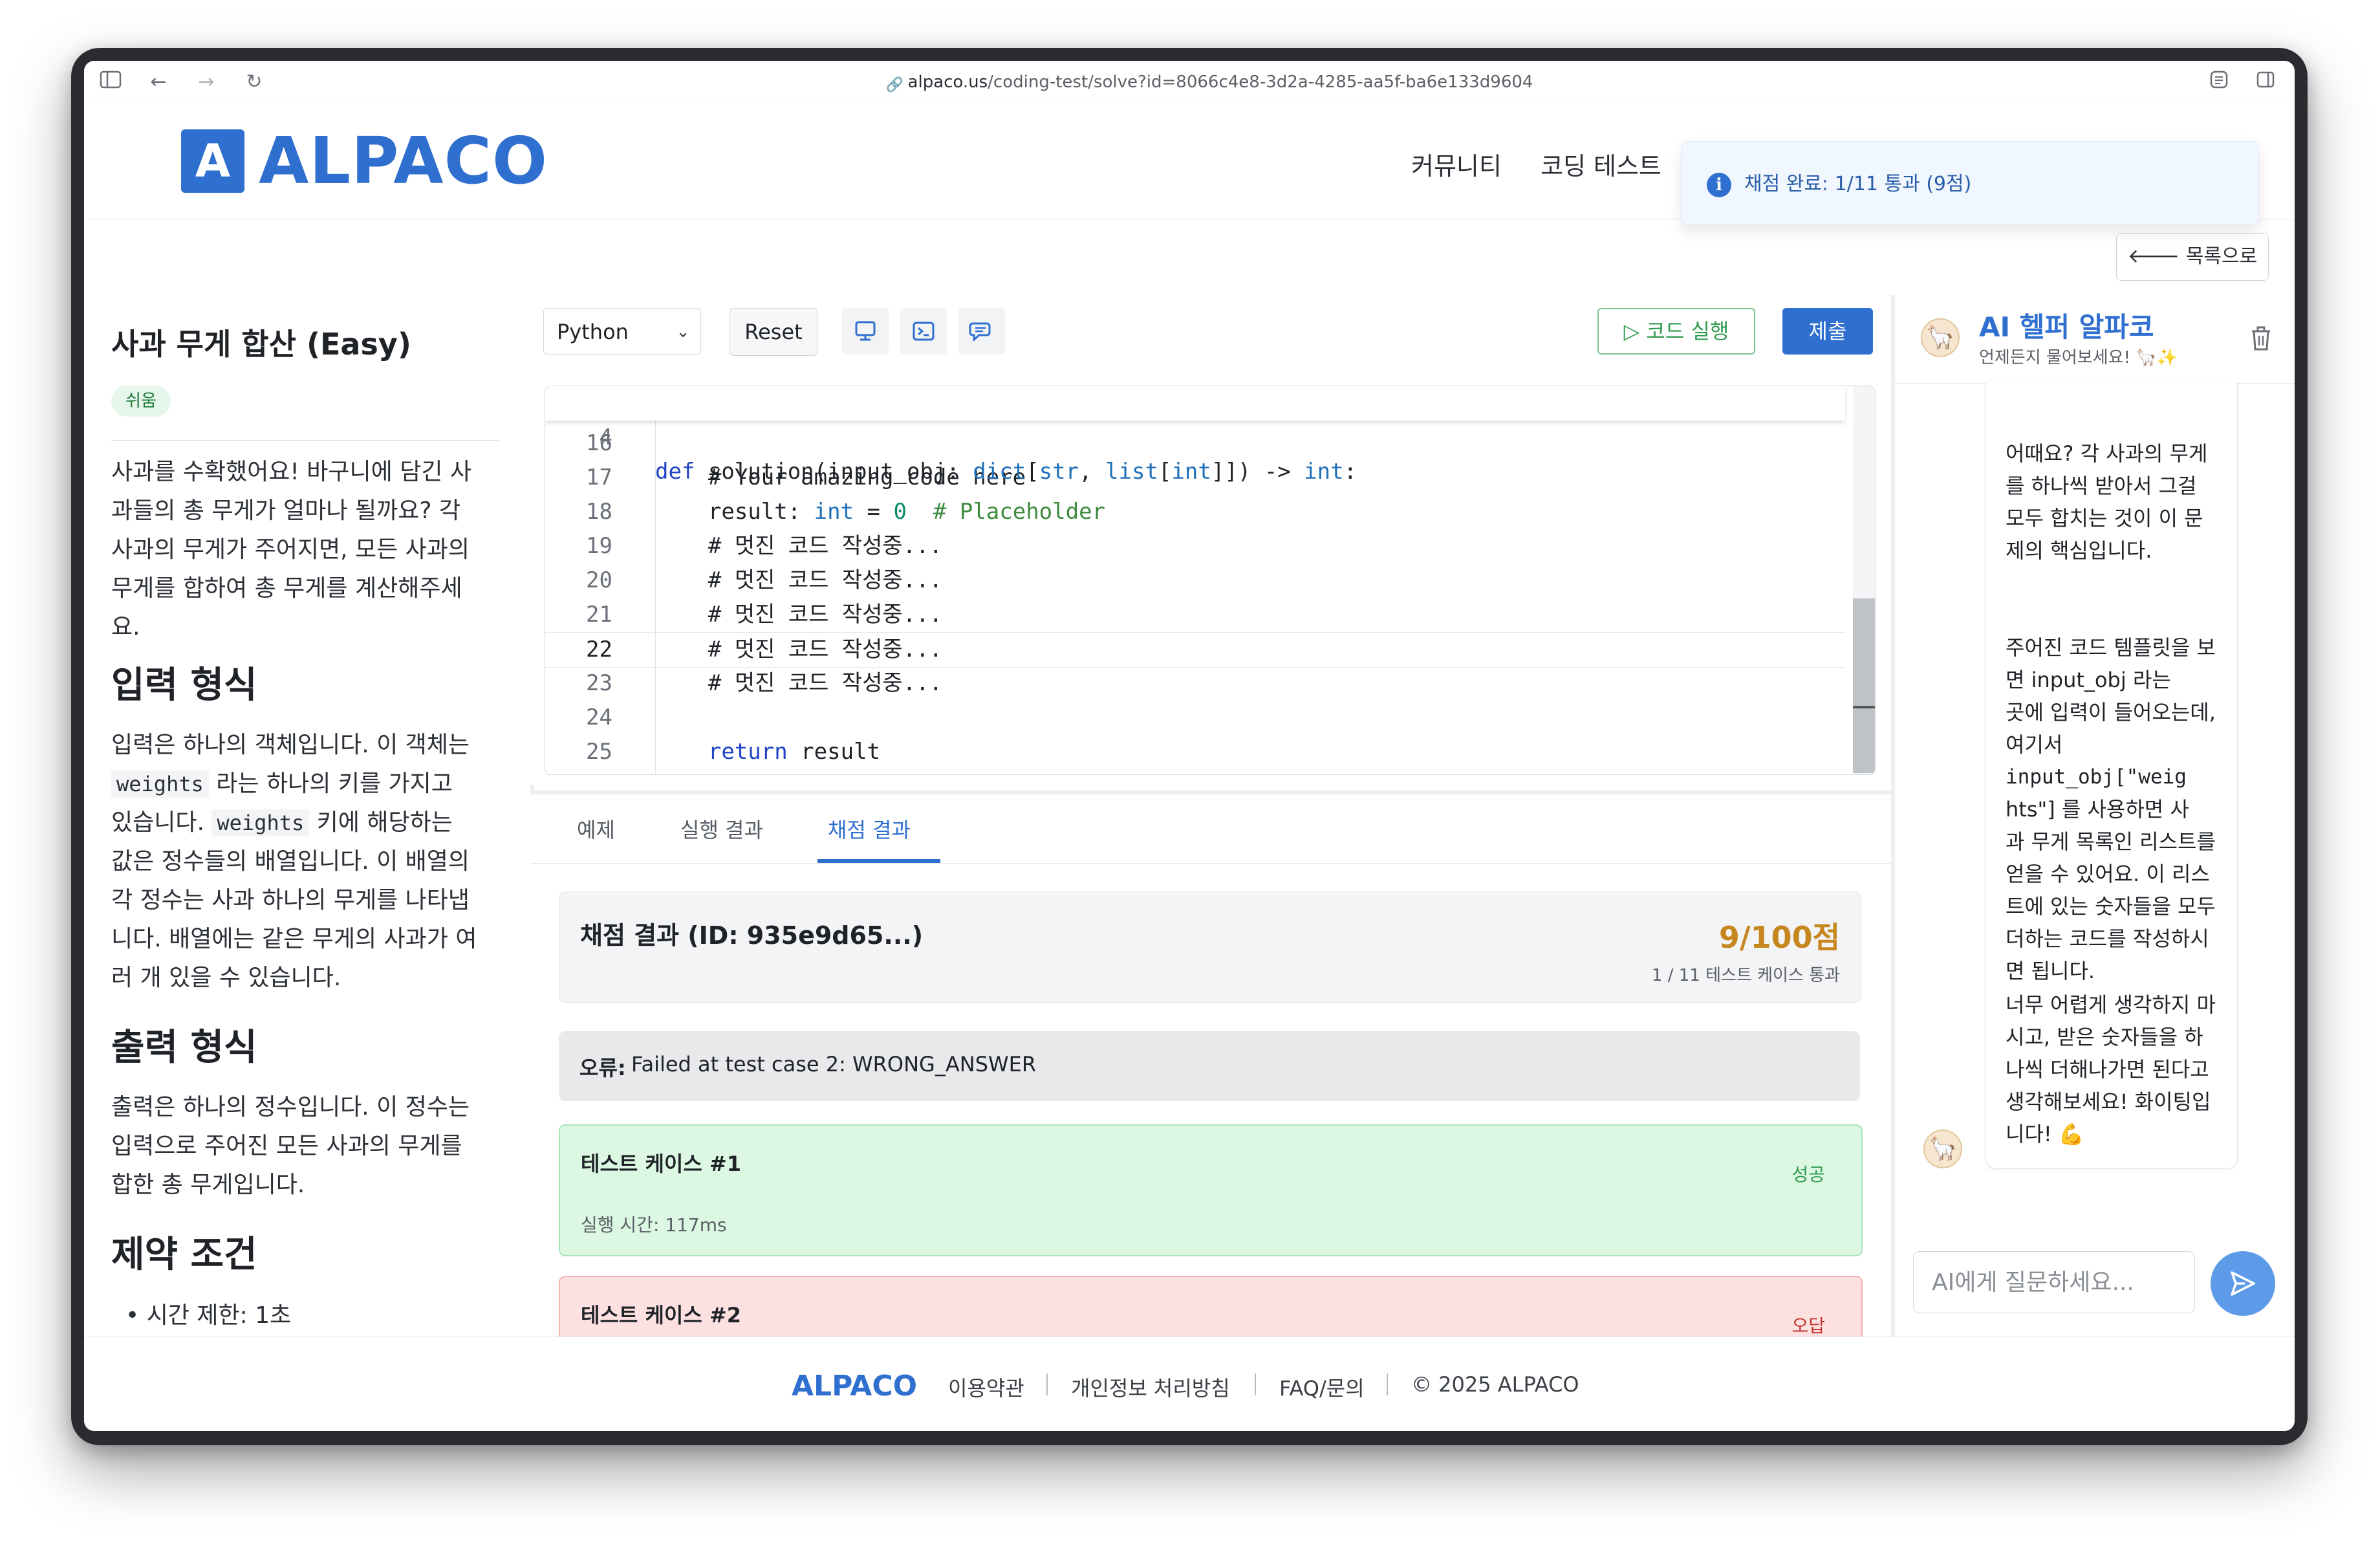 This screenshot has height=1541, width=2380. I want to click on footer-logo: ALPACO, so click(854, 1386).